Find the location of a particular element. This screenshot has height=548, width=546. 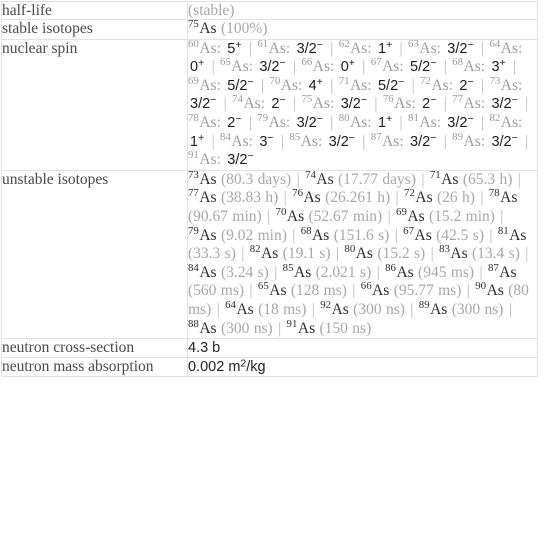

isotope-entry: 86As (945 ms) is located at coordinates (429, 271).